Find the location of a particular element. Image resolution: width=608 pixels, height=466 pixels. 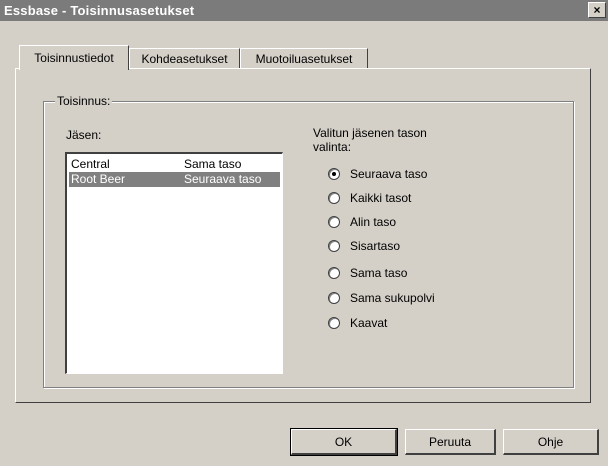

radio-label: Seuraava taso is located at coordinates (389, 174).